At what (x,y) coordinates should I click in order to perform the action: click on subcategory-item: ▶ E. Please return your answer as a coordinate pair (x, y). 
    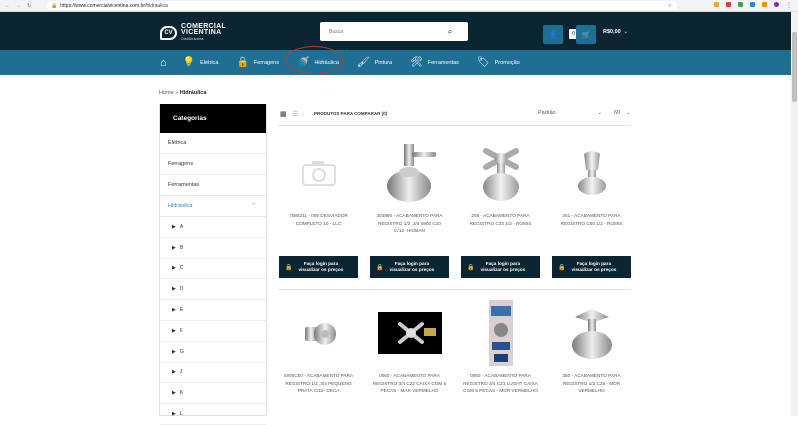
    Looking at the image, I should click on (213, 310).